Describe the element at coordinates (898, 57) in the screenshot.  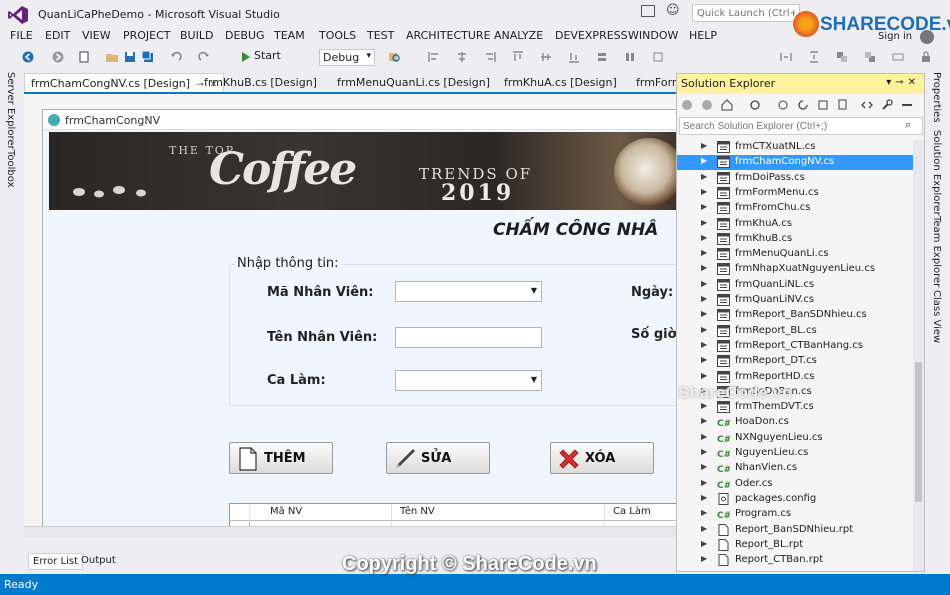
I see `tab-order-icon` at that location.